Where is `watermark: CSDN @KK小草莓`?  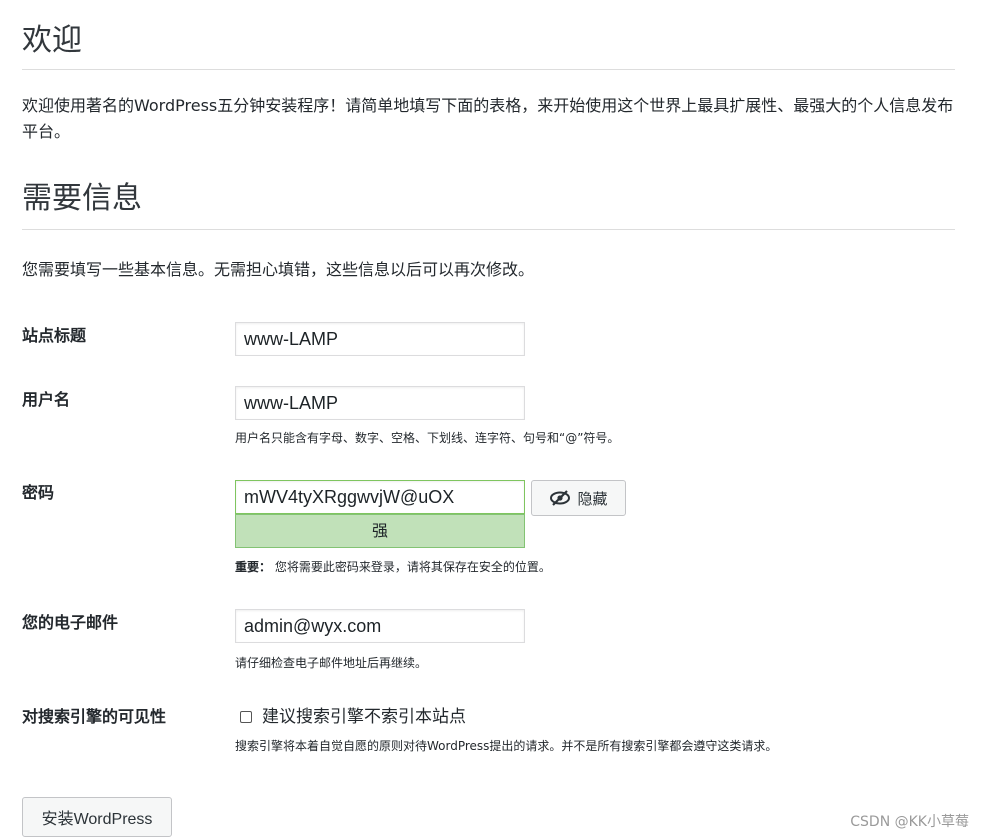 watermark: CSDN @KK小草莓 is located at coordinates (909, 822).